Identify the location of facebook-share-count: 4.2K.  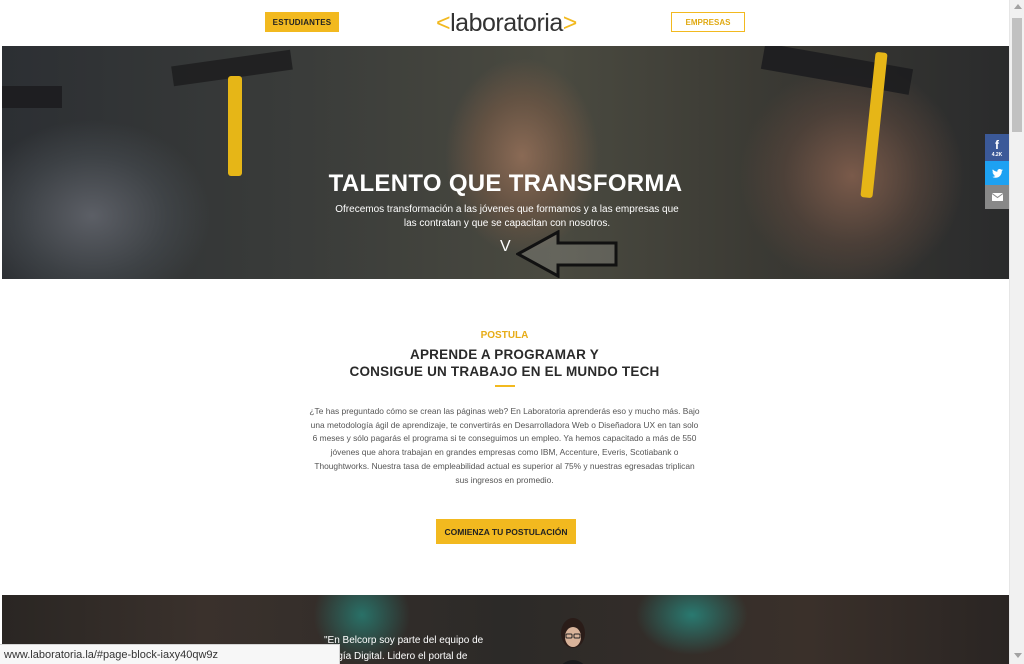
(997, 154).